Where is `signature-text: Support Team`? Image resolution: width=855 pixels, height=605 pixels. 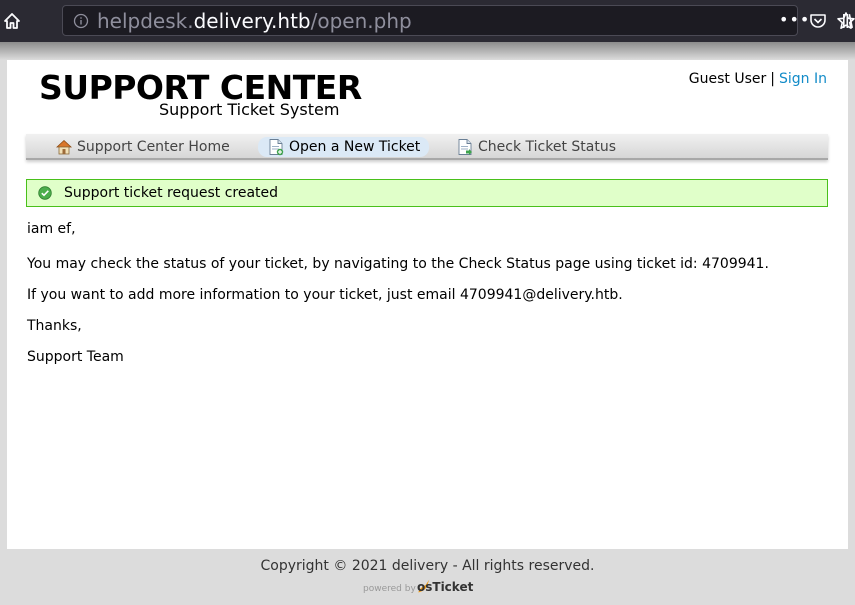
signature-text: Support Team is located at coordinates (75, 357).